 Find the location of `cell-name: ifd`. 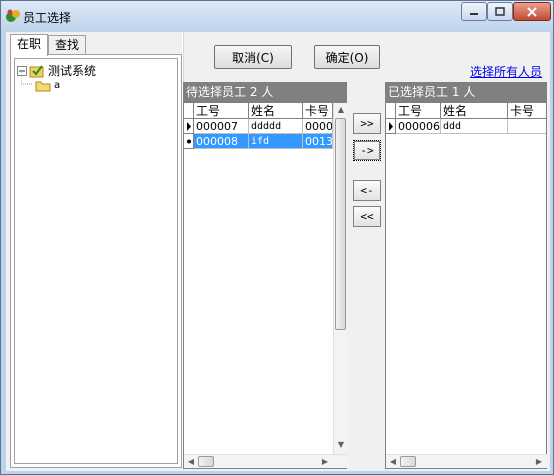

cell-name: ifd is located at coordinates (276, 141).